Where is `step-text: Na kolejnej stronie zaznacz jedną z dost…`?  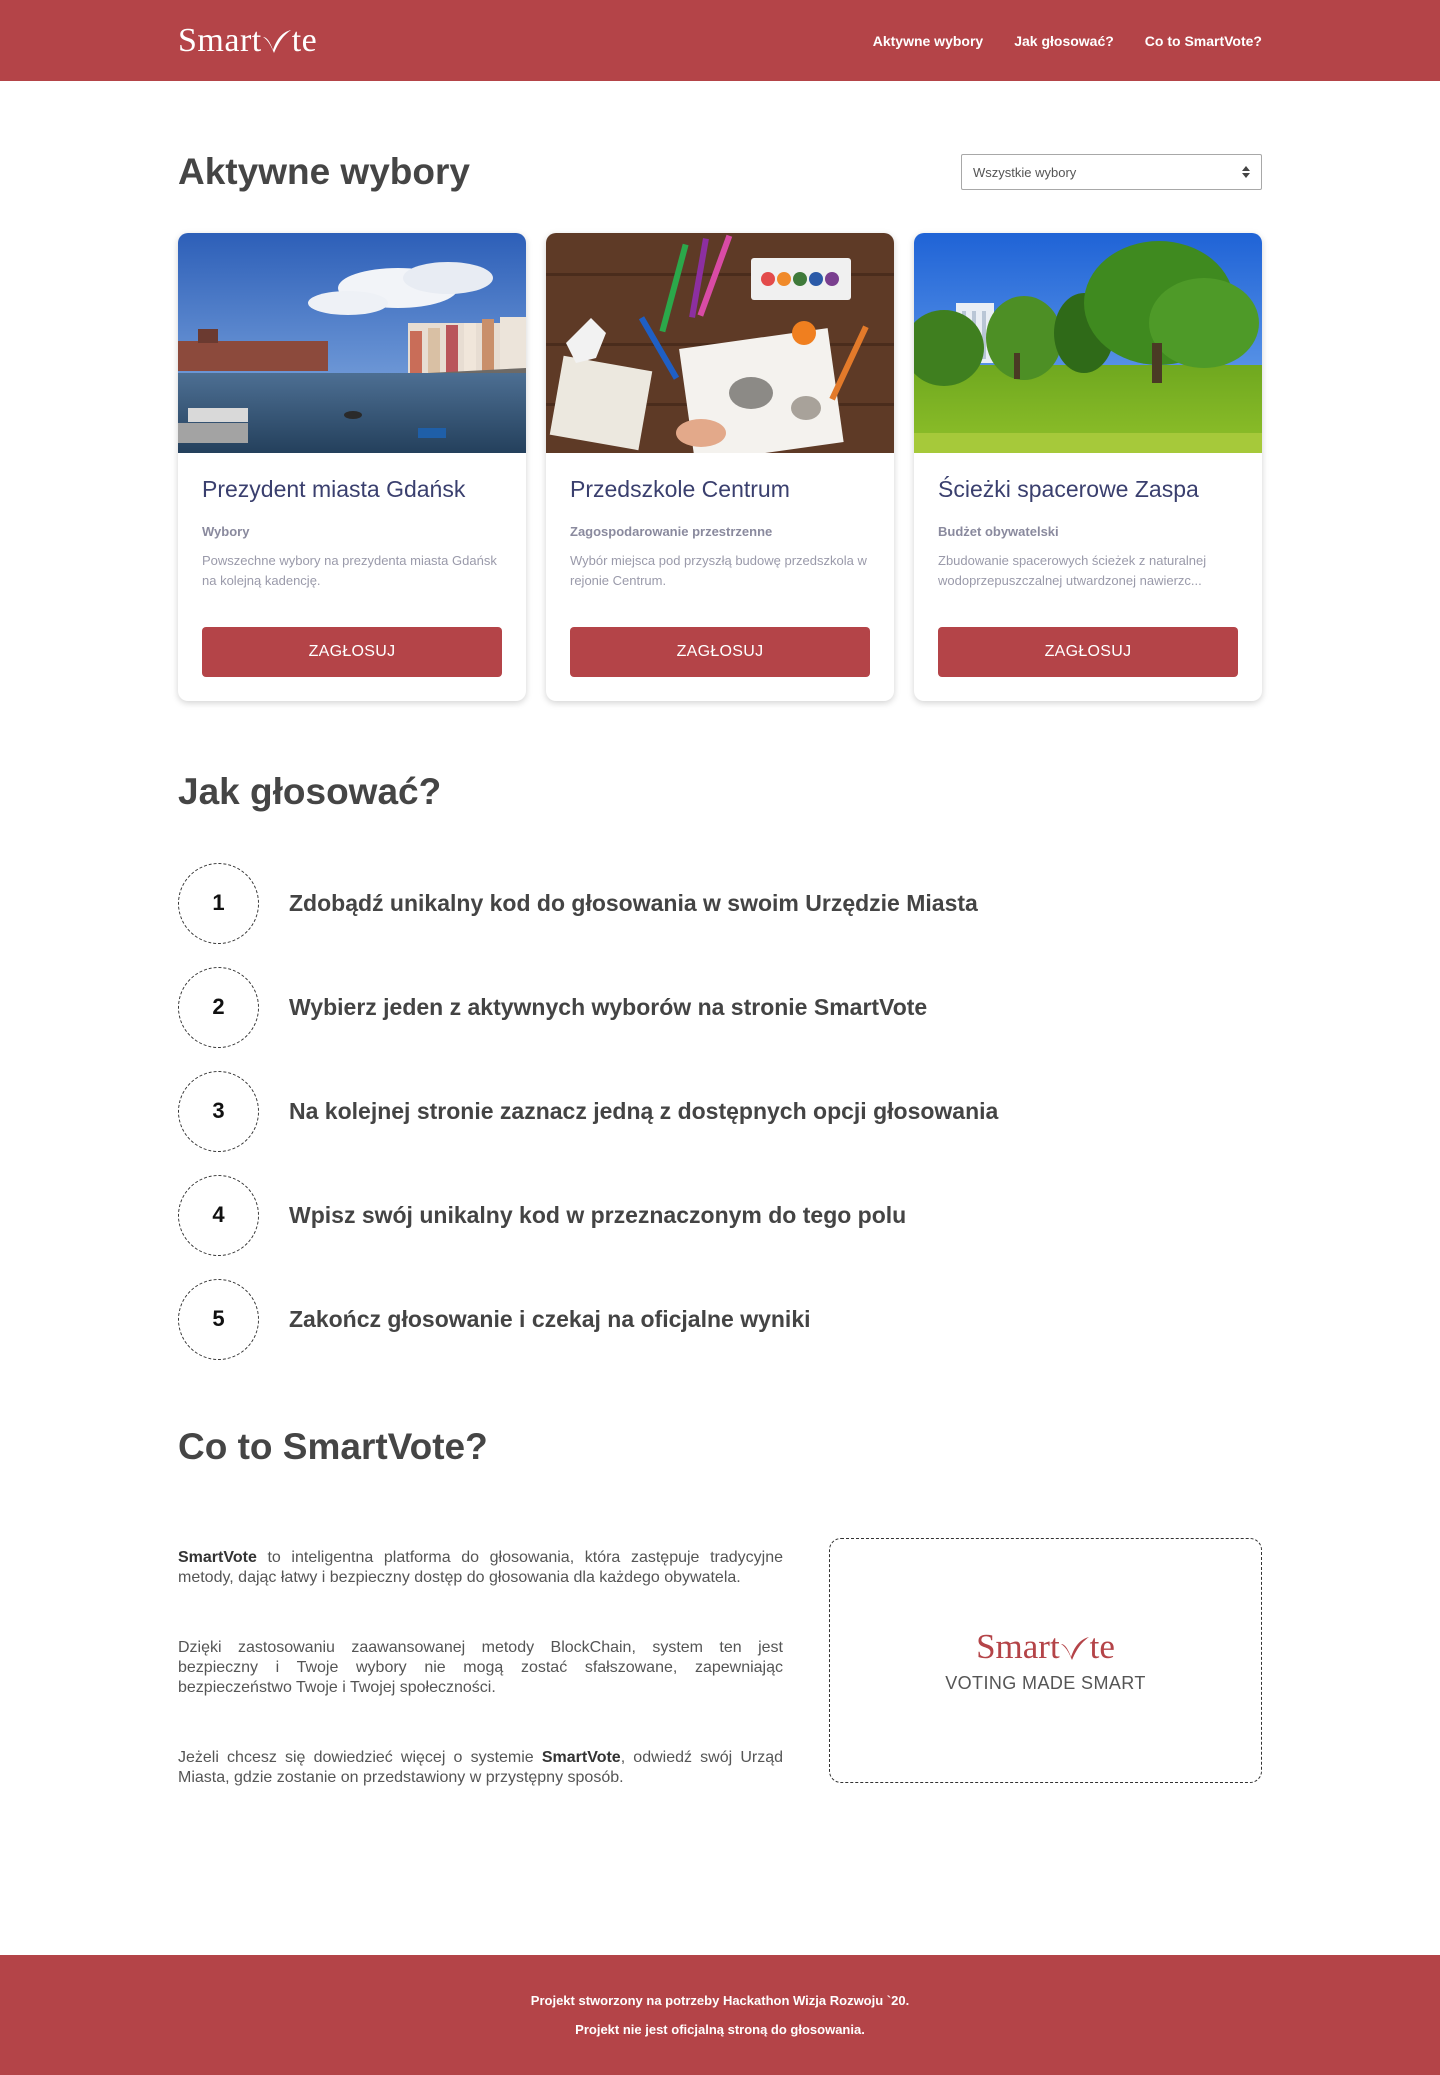 step-text: Na kolejnej stronie zaznacz jedną z dost… is located at coordinates (644, 1110).